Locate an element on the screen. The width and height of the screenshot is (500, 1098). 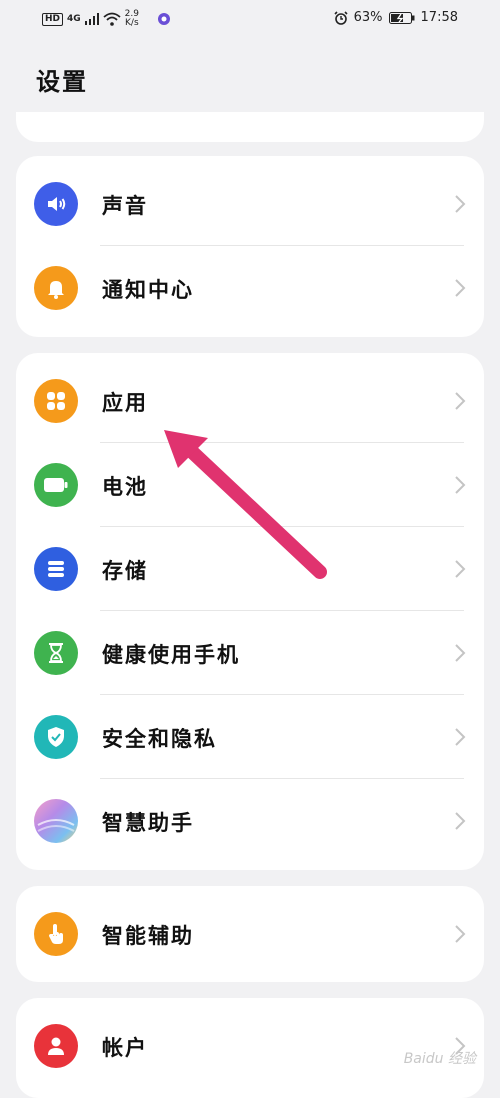
settings-item-account: 帐户 is located at coordinates (250, 1046).